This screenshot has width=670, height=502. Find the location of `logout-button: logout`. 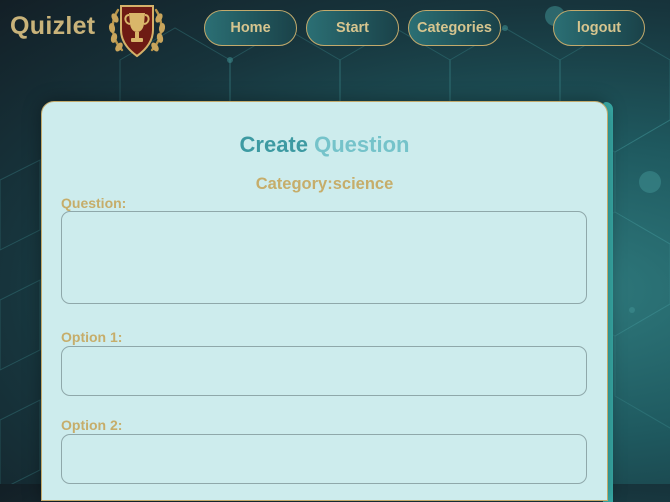

logout-button: logout is located at coordinates (599, 28).